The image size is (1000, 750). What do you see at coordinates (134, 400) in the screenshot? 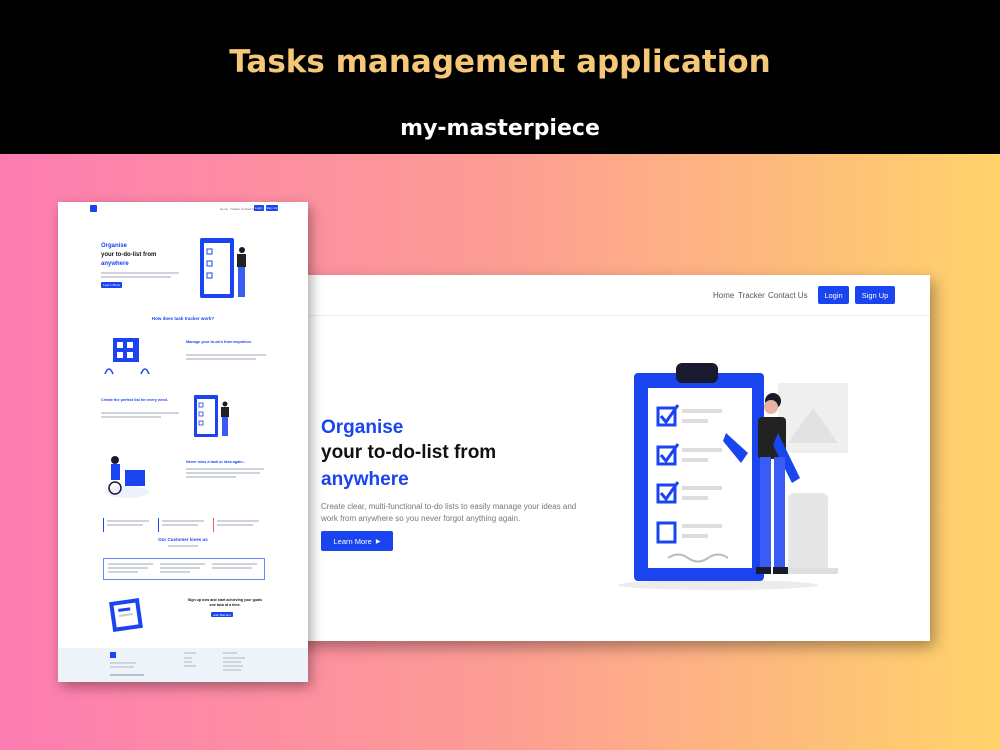
I see `feature-title-2: Create the perfect list for every need.` at bounding box center [134, 400].